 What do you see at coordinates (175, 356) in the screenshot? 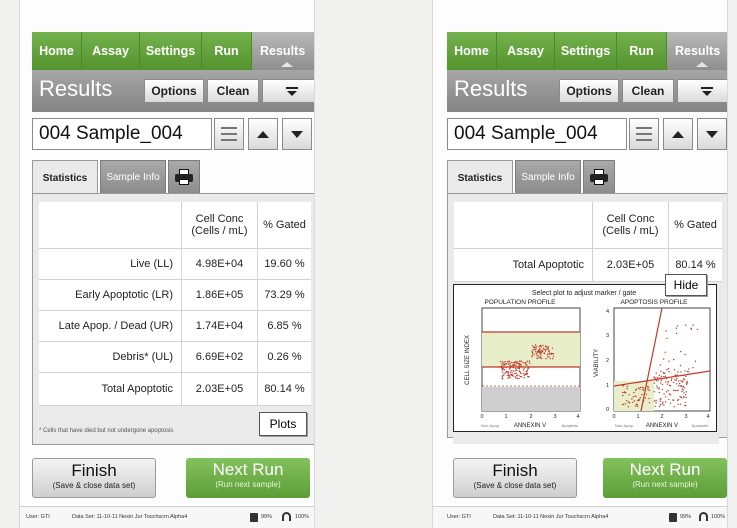
I see `table-row: Debris* (UL) 6.69E+02 0.26 %` at bounding box center [175, 356].